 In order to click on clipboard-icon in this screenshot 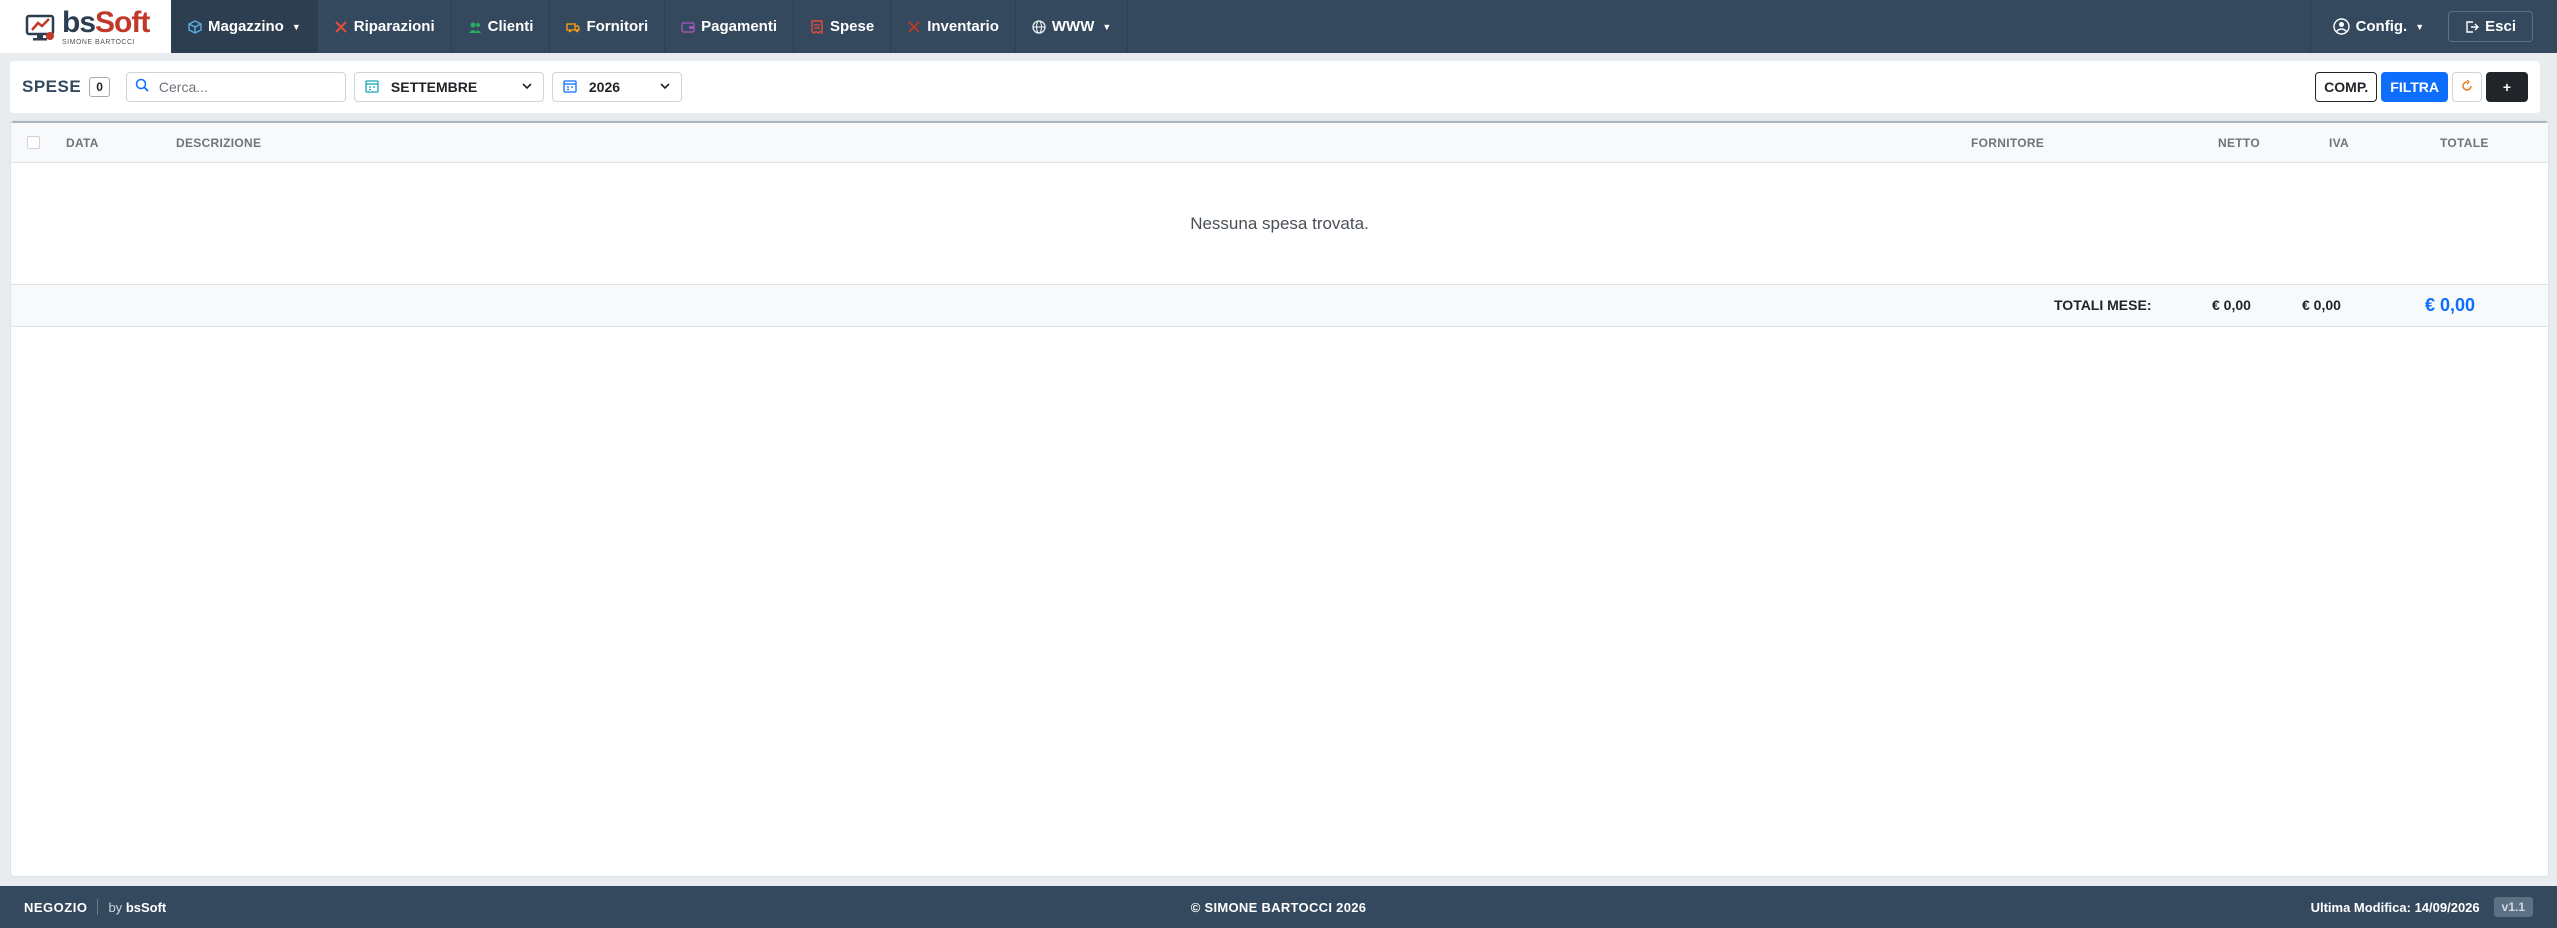, I will do `click(914, 27)`.